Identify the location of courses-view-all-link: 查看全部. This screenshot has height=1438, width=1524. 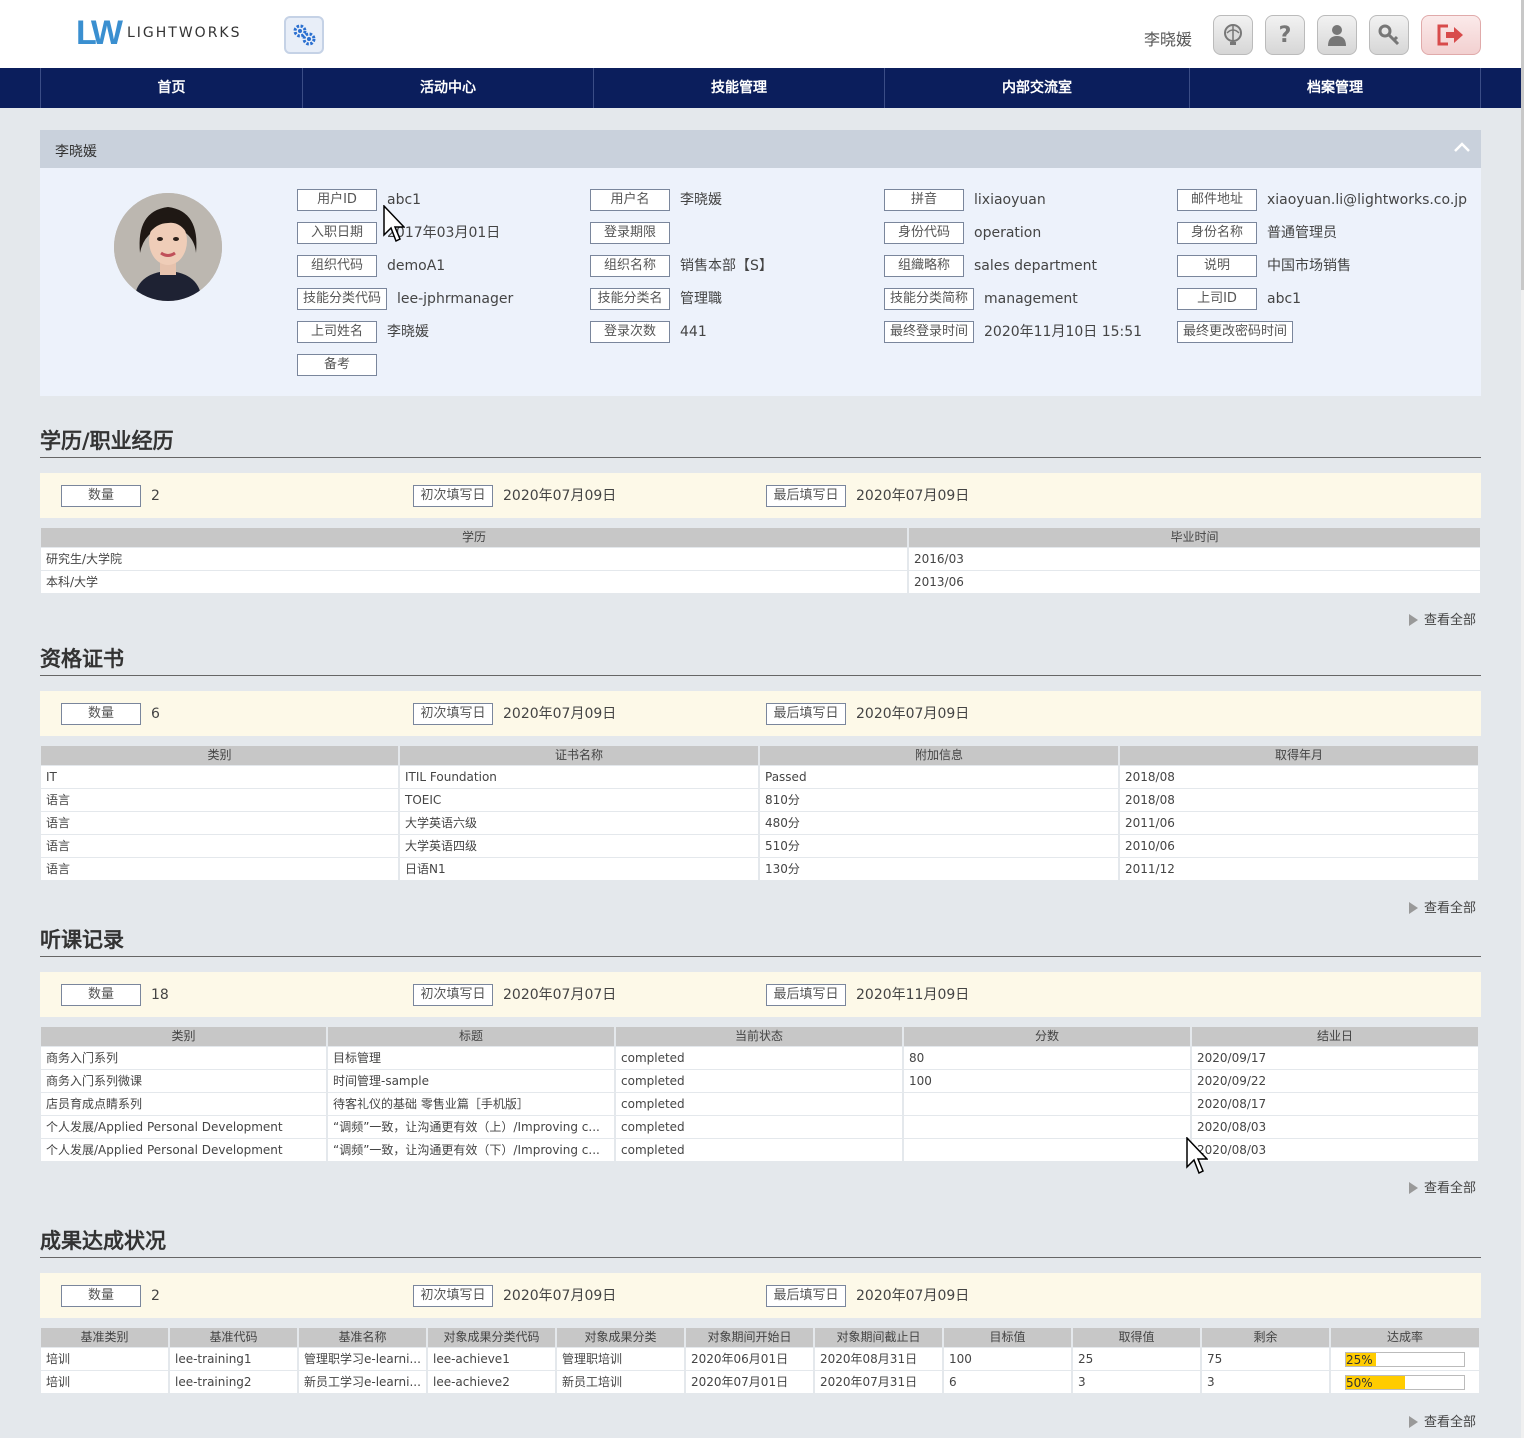
(1442, 1186).